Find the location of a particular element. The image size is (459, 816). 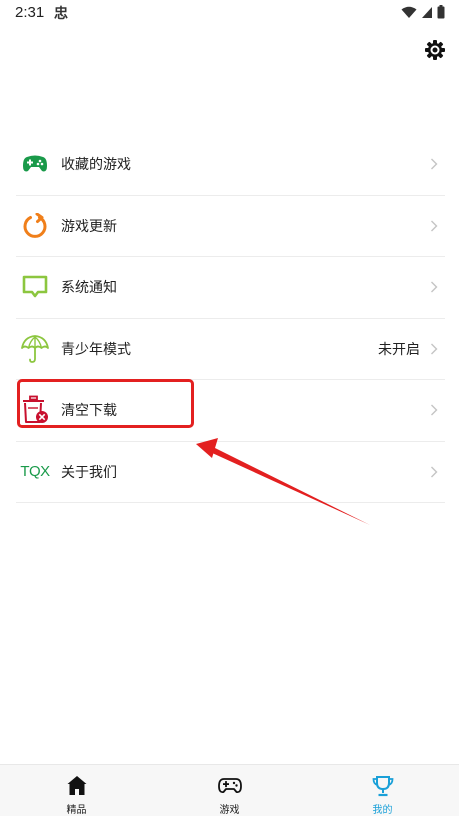

settings-button is located at coordinates (435, 50).